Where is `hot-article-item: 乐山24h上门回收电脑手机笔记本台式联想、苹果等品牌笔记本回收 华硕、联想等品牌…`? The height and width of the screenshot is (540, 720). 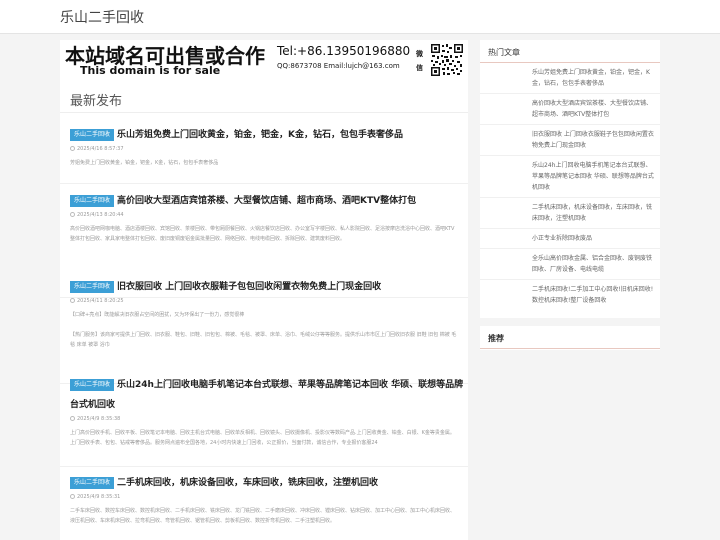
hot-article-item: 乐山24h上门回收电脑手机笔记本台式联想、苹果等品牌笔记本回收 华硕、联想等品牌… is located at coordinates (570, 177).